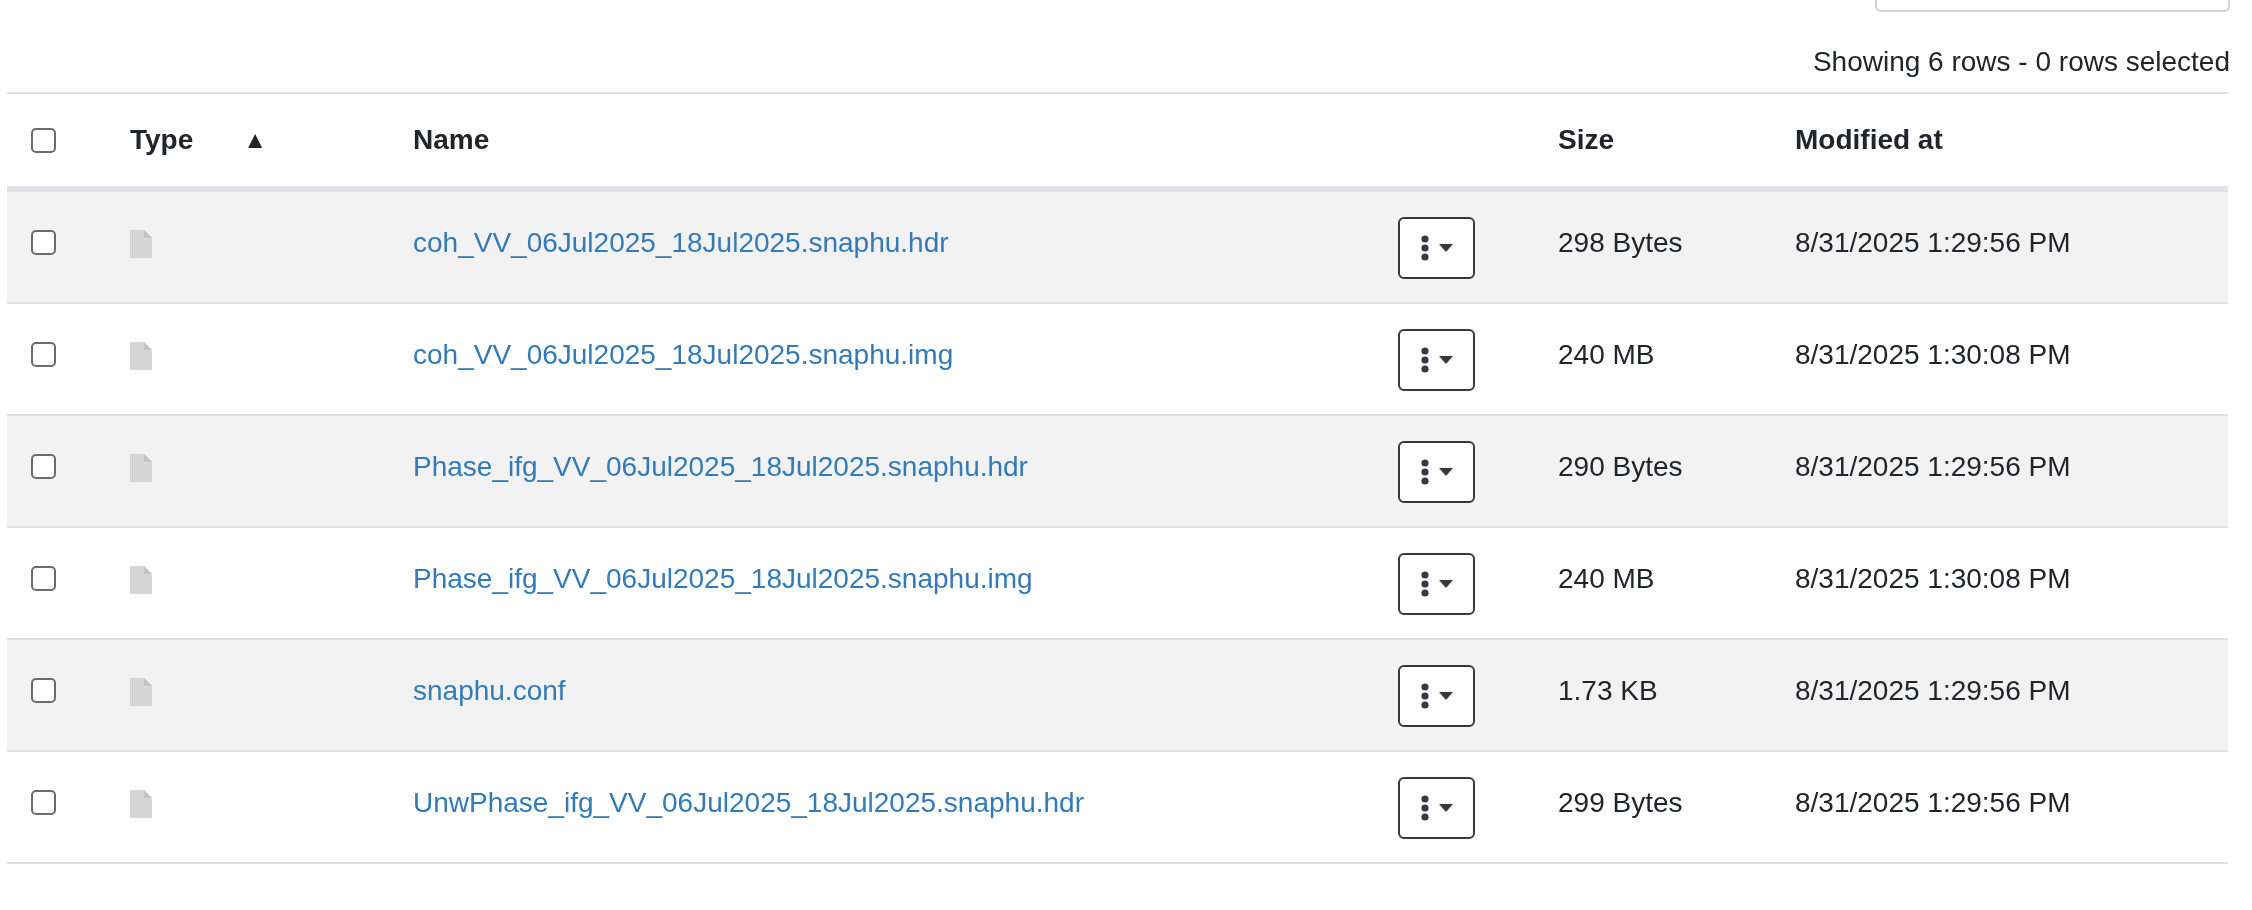 This screenshot has width=2252, height=910. I want to click on column-header: Size, so click(1586, 139).